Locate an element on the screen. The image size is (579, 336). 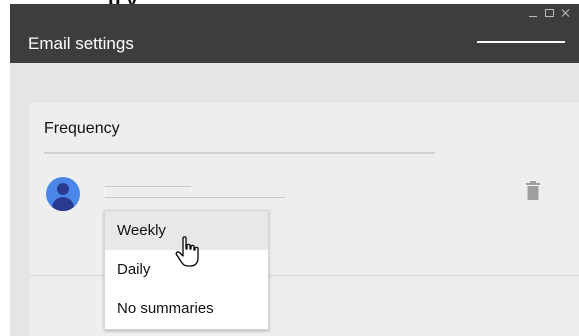
user-avatar-icon is located at coordinates (63, 194).